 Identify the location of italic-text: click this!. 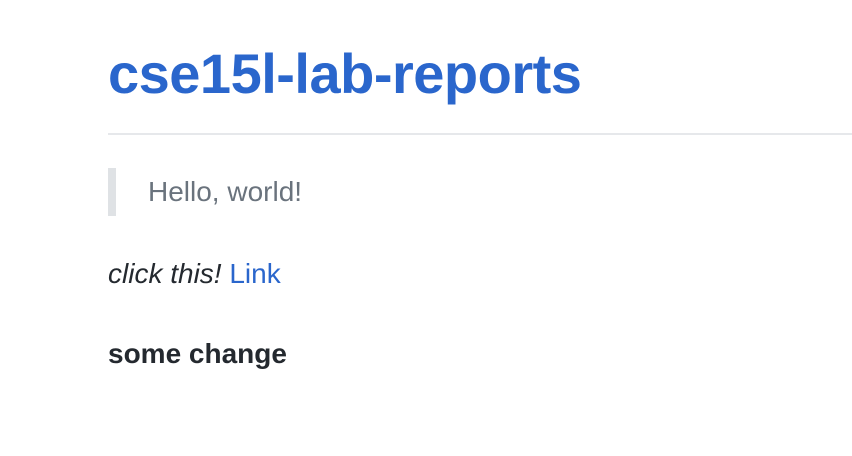
(165, 273).